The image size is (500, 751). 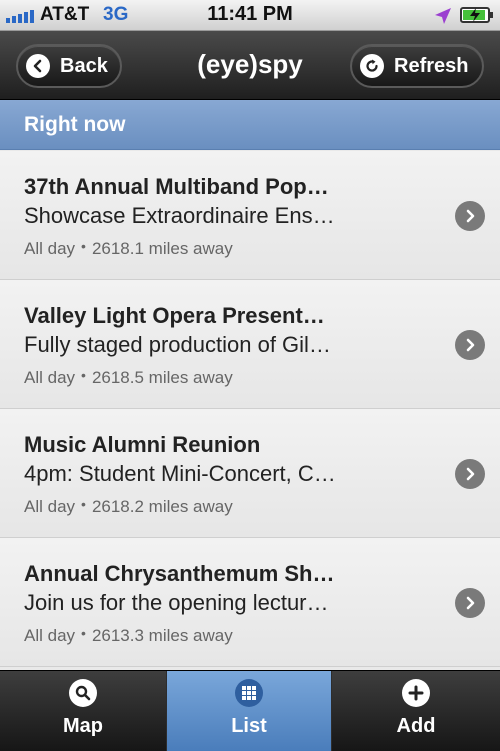 I want to click on charging-bolt-icon, so click(x=475, y=15).